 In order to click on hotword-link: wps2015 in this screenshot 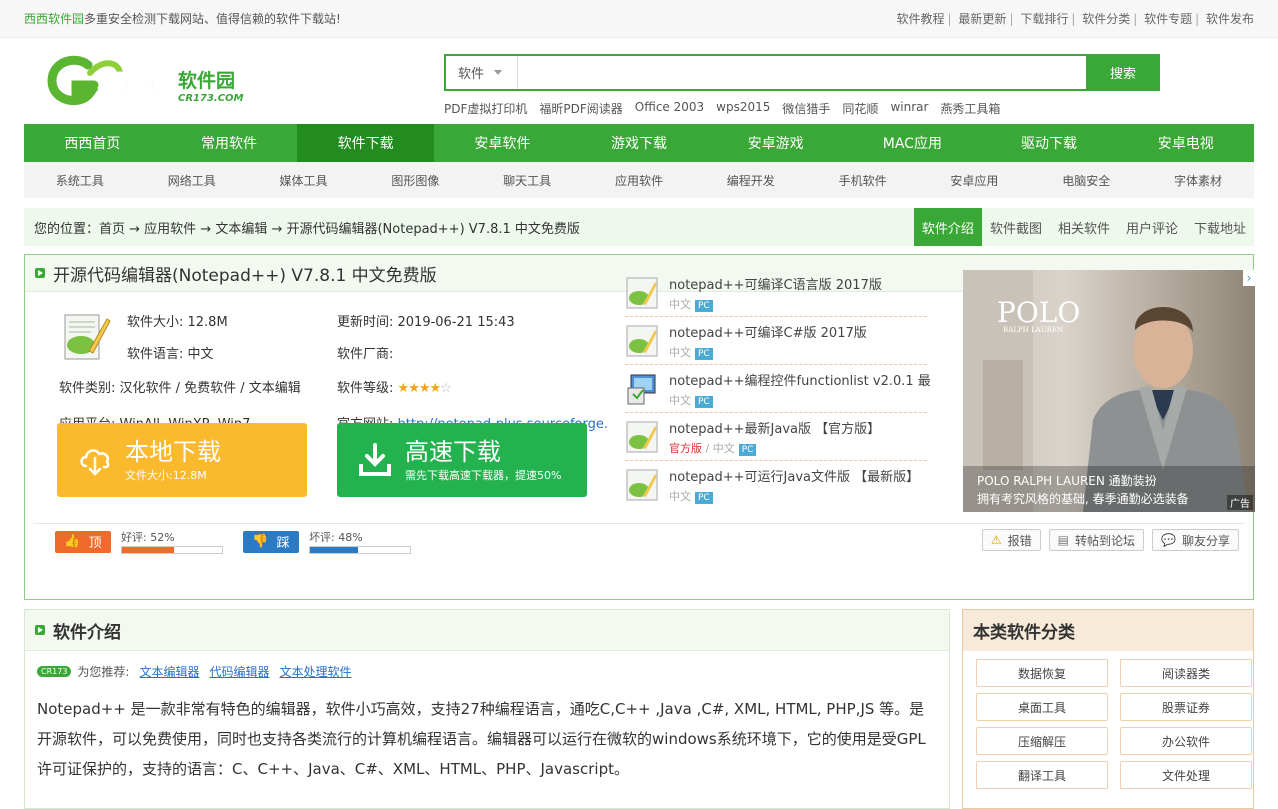, I will do `click(743, 108)`.